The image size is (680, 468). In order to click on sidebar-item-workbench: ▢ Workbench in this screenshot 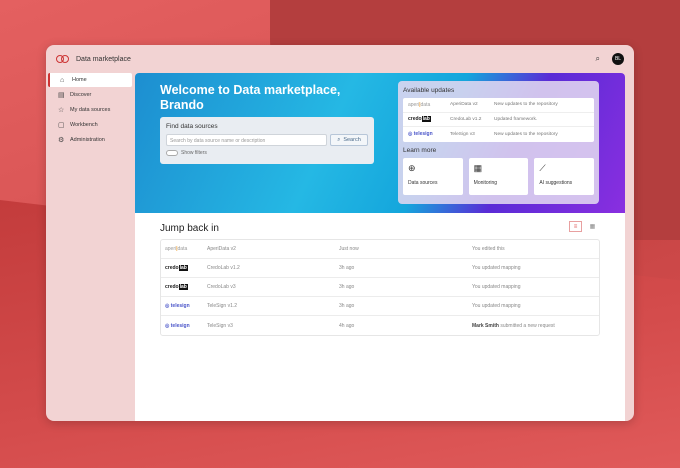, I will do `click(90, 125)`.